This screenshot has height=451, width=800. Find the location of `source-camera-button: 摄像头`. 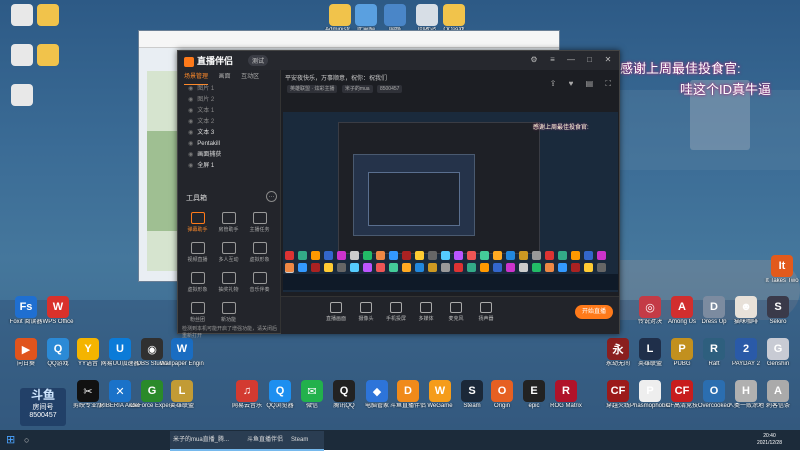

source-camera-button: 摄像头 is located at coordinates (366, 312).